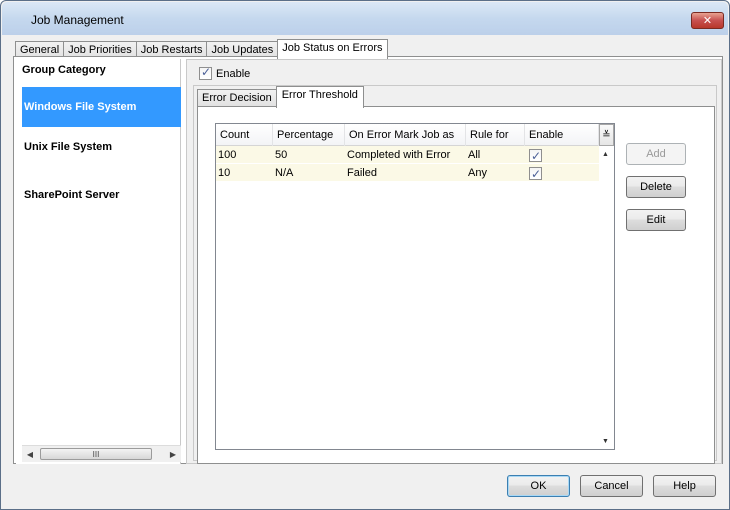 This screenshot has height=510, width=730. Describe the element at coordinates (399, 155) in the screenshot. I see `cell-mark-job-as: Completed with Error` at that location.